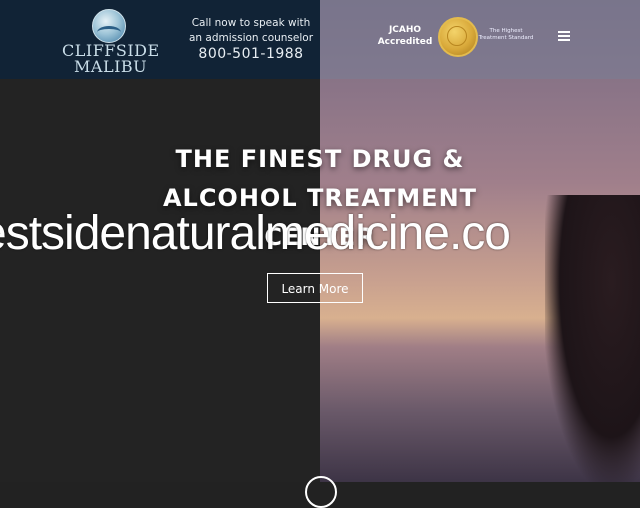 Image resolution: width=640 pixels, height=508 pixels. I want to click on accreditation-tagline: The Highest Treatment Standard, so click(506, 35).